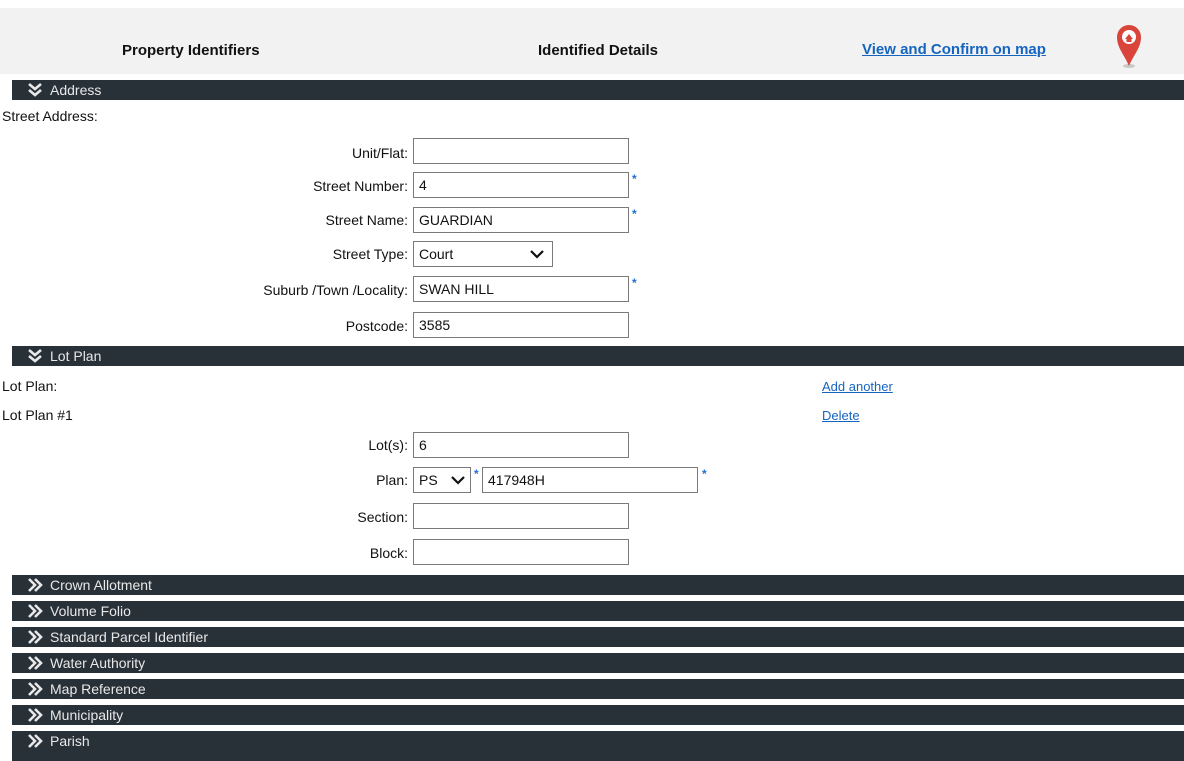  Describe the element at coordinates (436, 254) in the screenshot. I see `street-type-value: Court` at that location.